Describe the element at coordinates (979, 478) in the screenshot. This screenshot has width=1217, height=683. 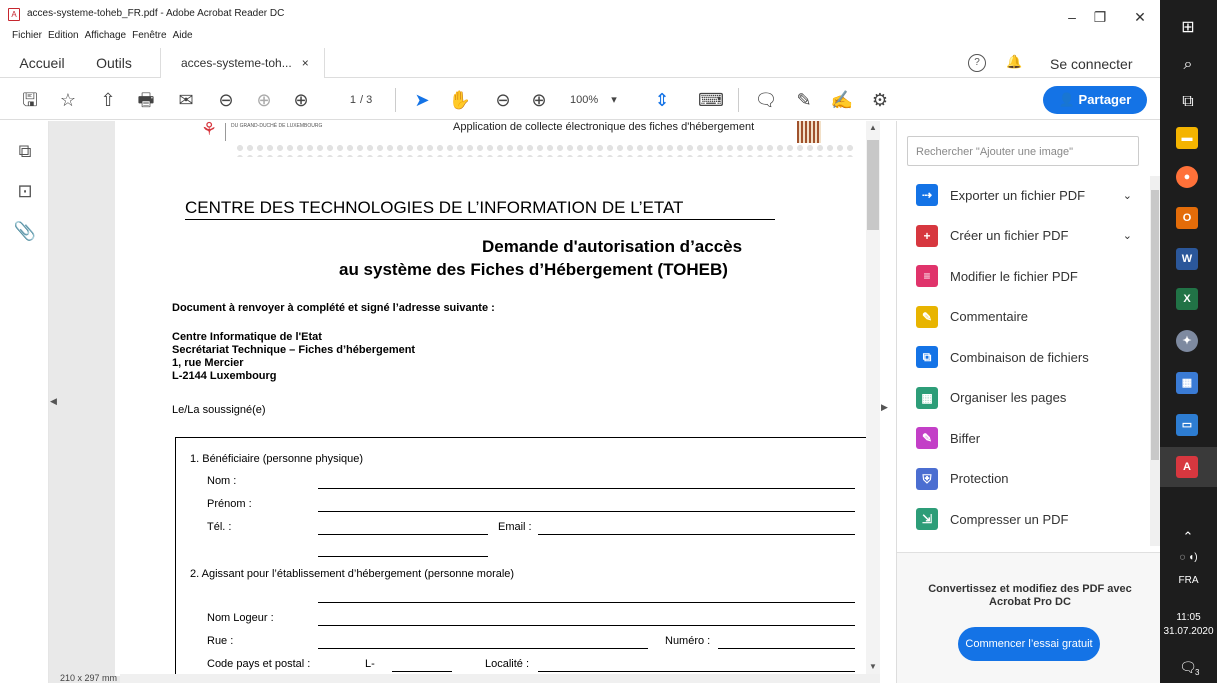
I see `tool-label: Protection` at that location.